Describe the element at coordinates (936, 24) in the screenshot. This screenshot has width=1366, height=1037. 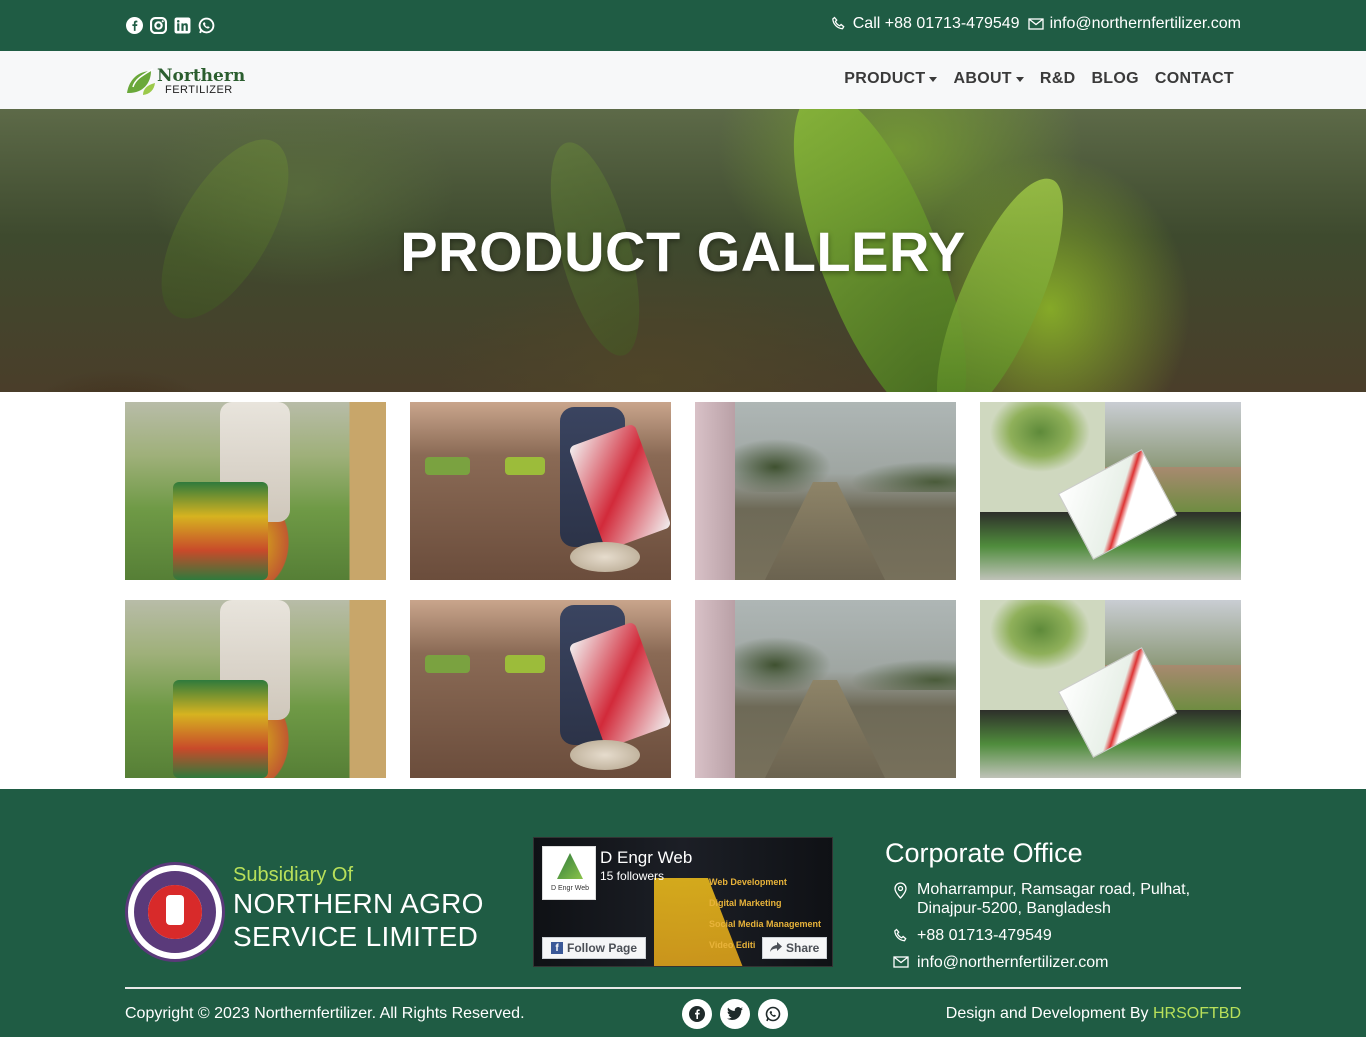
I see `top-phone-text: Call +88 01713-479549` at that location.